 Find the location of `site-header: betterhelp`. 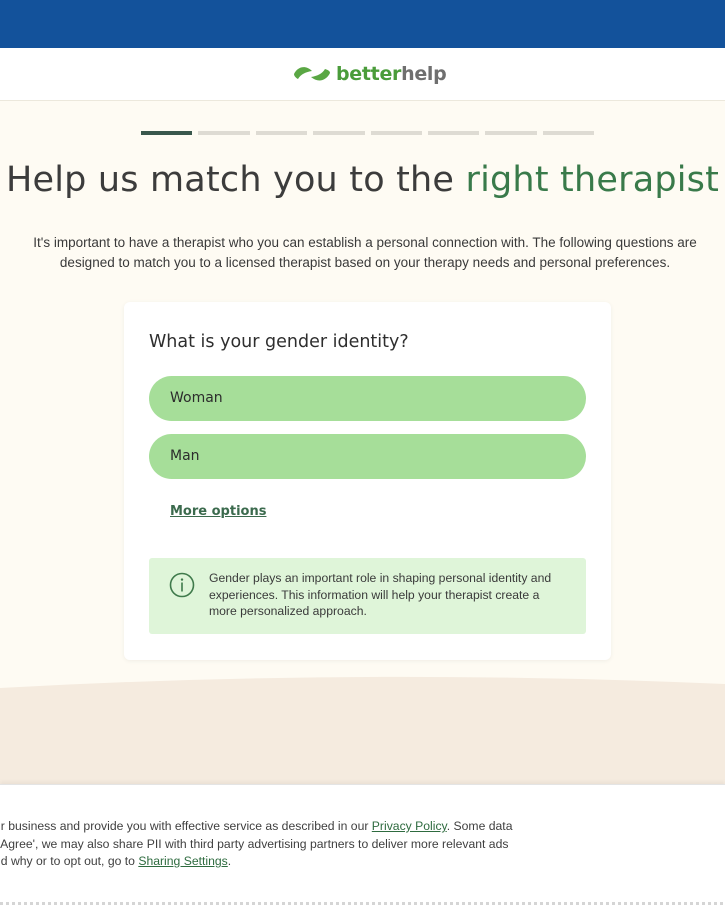

site-header: betterhelp is located at coordinates (362, 74).